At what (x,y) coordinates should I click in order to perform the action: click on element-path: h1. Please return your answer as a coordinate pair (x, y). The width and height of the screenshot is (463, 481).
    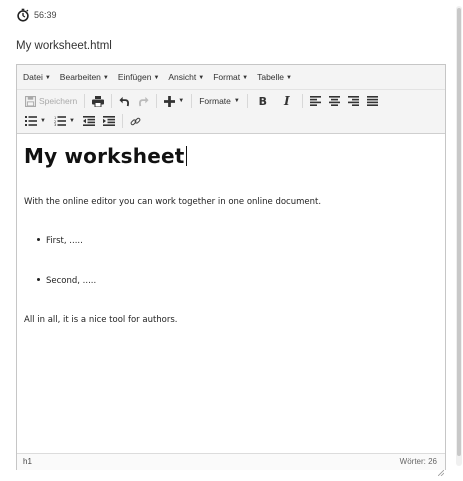
    Looking at the image, I should click on (27, 461).